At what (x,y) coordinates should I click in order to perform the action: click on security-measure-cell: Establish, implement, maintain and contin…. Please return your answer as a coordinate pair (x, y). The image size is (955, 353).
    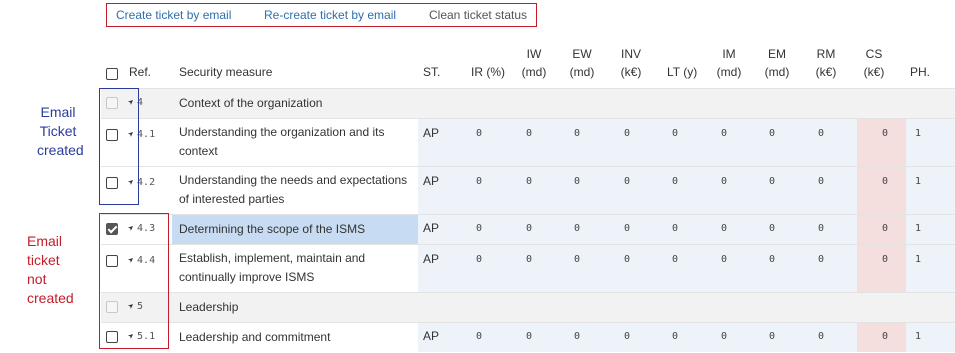
    Looking at the image, I should click on (295, 269).